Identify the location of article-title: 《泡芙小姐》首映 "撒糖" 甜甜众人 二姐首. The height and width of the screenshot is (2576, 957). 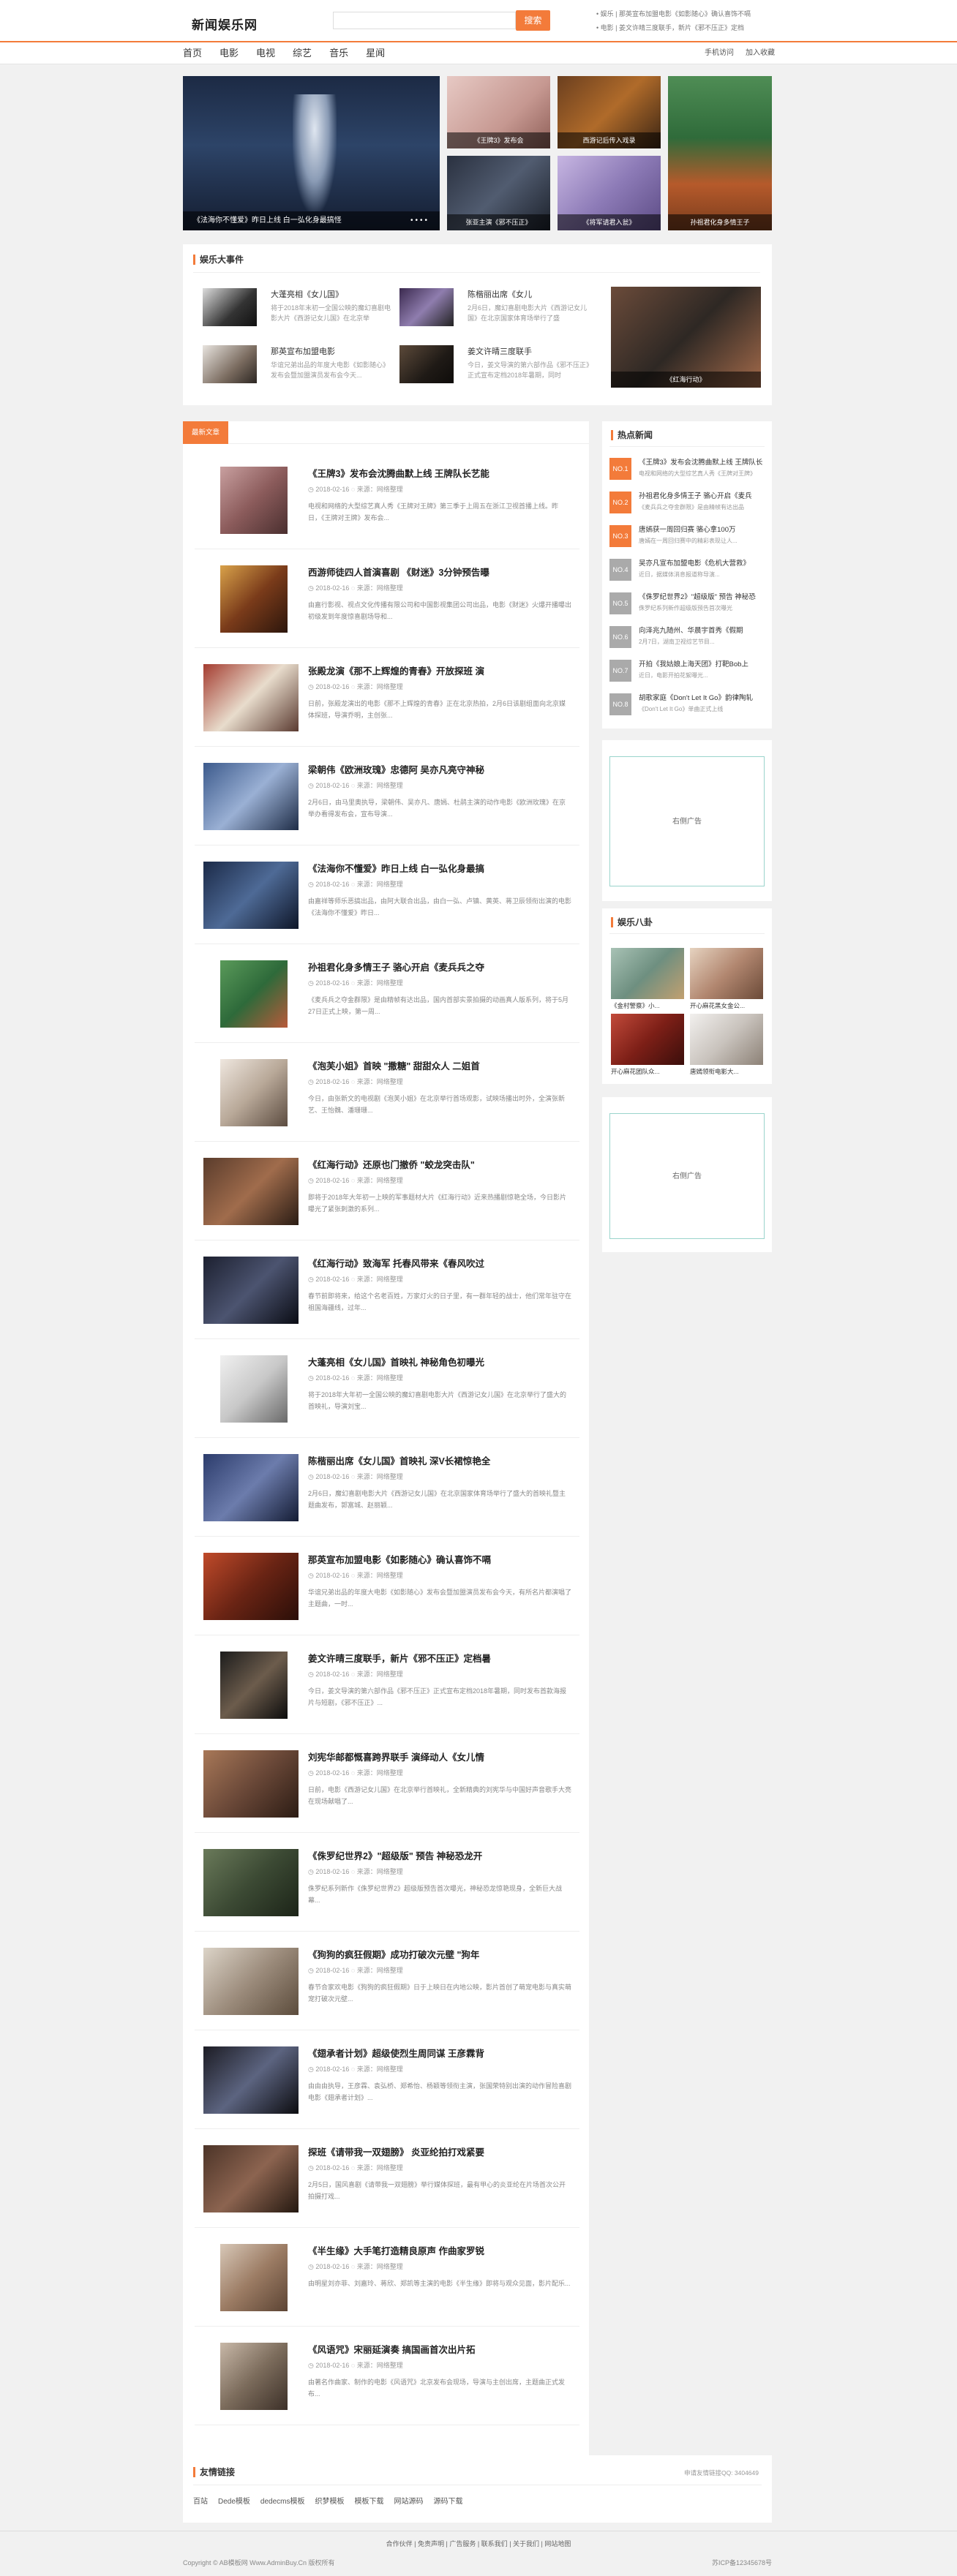
(394, 1065).